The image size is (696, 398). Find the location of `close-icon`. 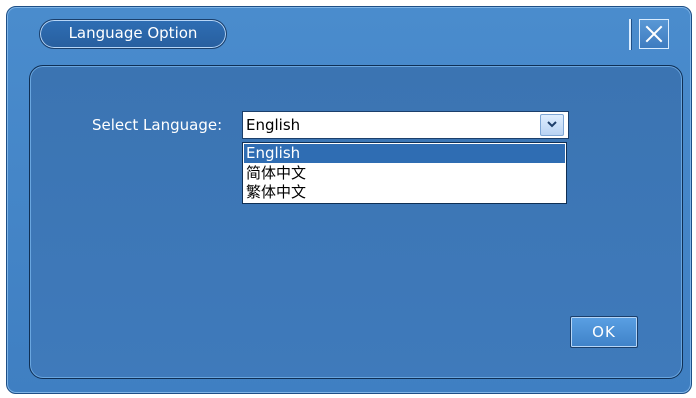

close-icon is located at coordinates (654, 34).